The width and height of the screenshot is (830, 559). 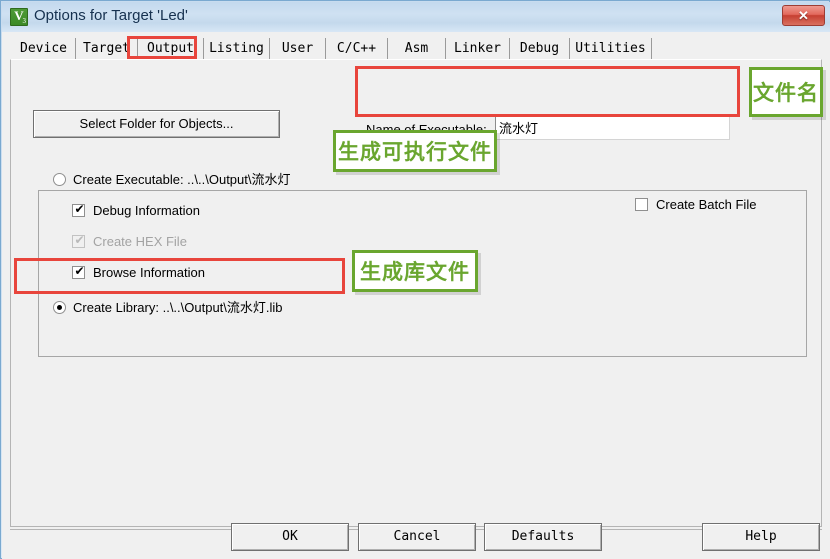 What do you see at coordinates (44, 49) in the screenshot?
I see `tab-device: Device` at bounding box center [44, 49].